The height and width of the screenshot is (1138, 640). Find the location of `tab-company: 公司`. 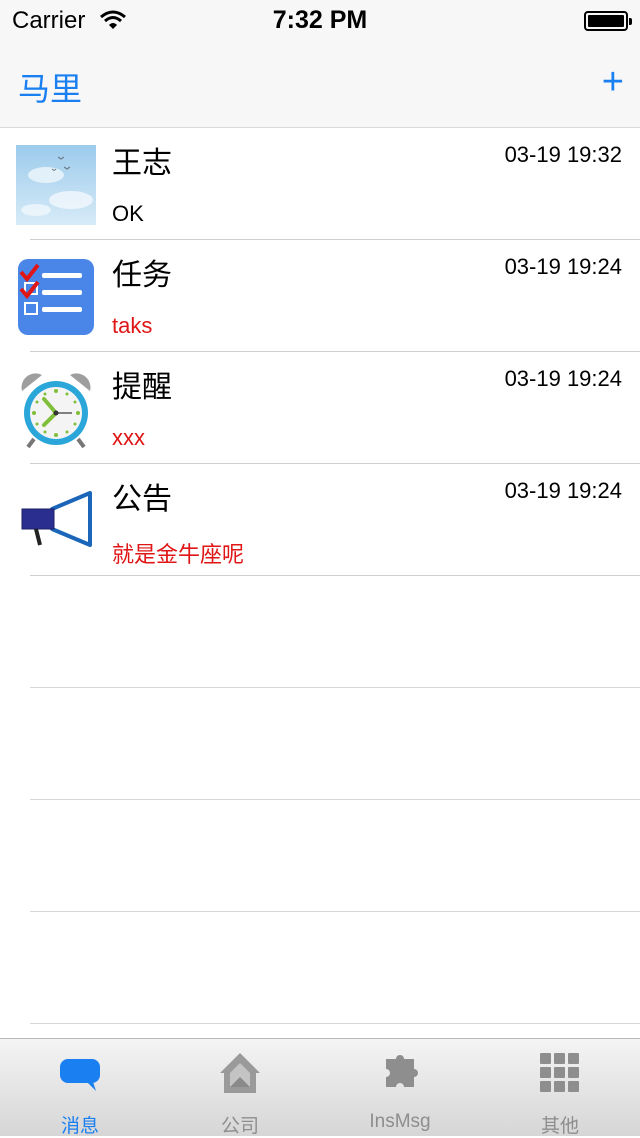

tab-company: 公司 is located at coordinates (240, 1088).